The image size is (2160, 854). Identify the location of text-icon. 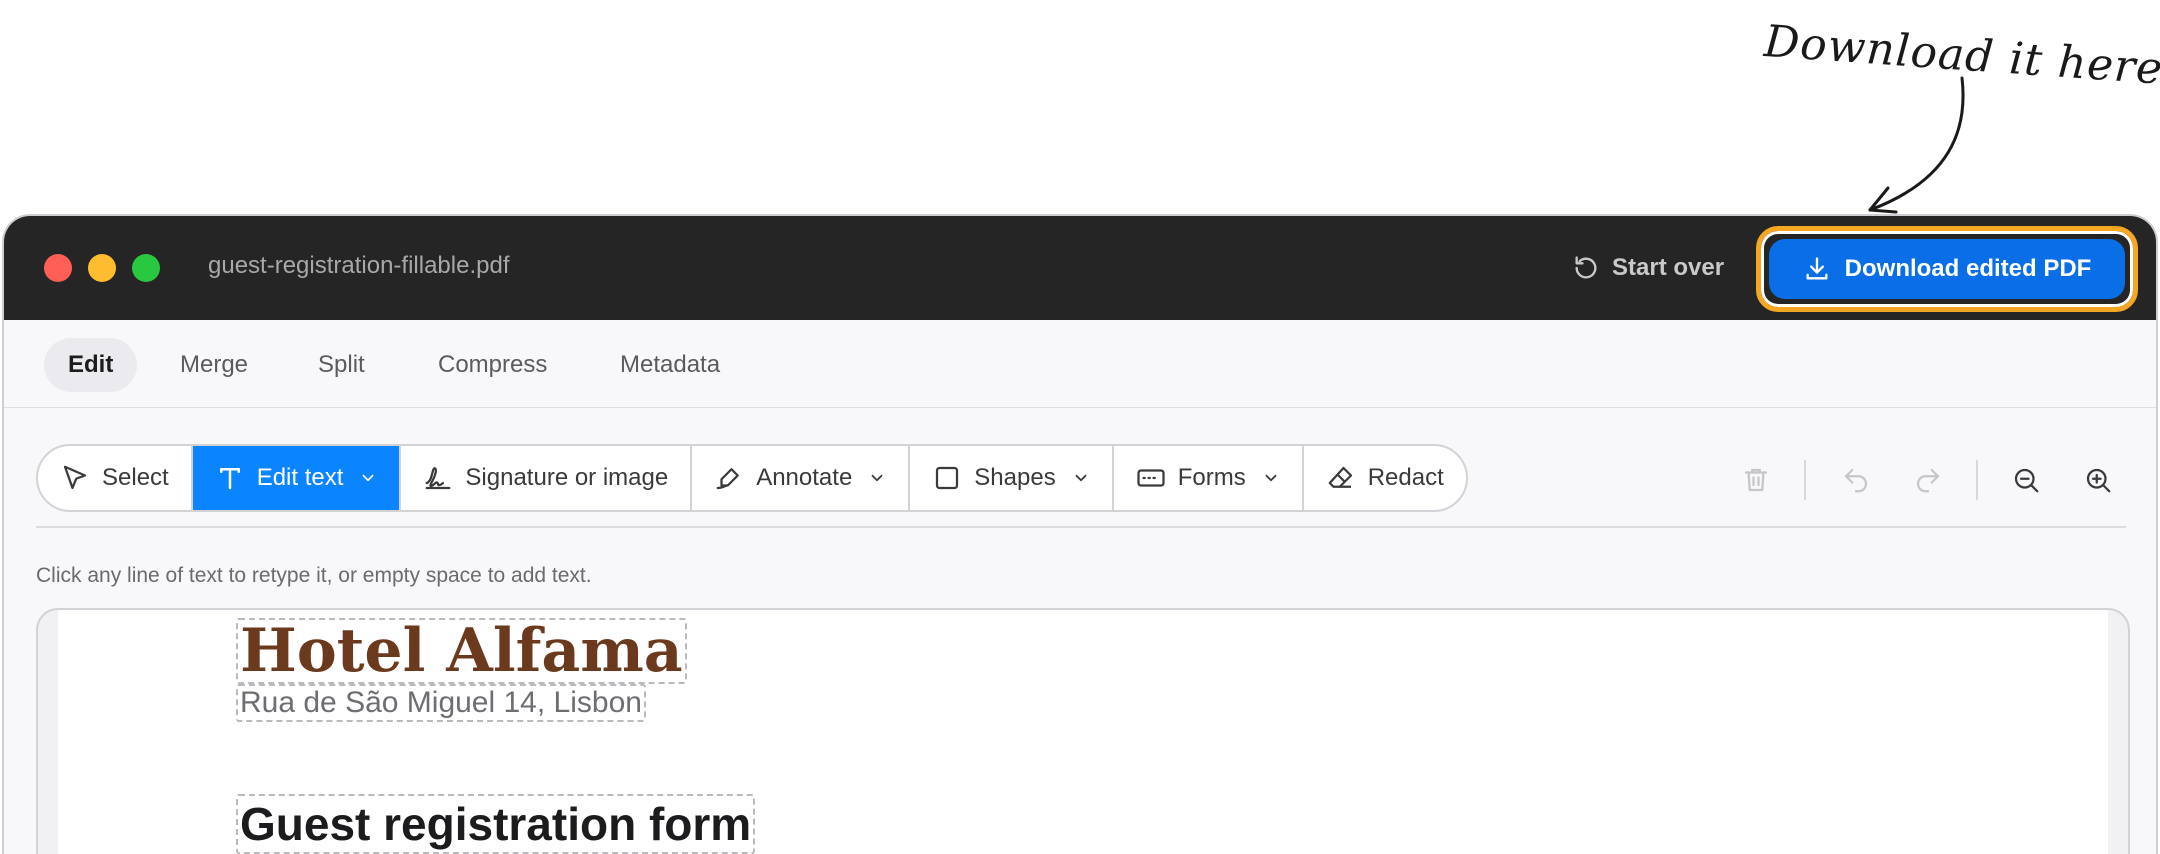
(229, 479).